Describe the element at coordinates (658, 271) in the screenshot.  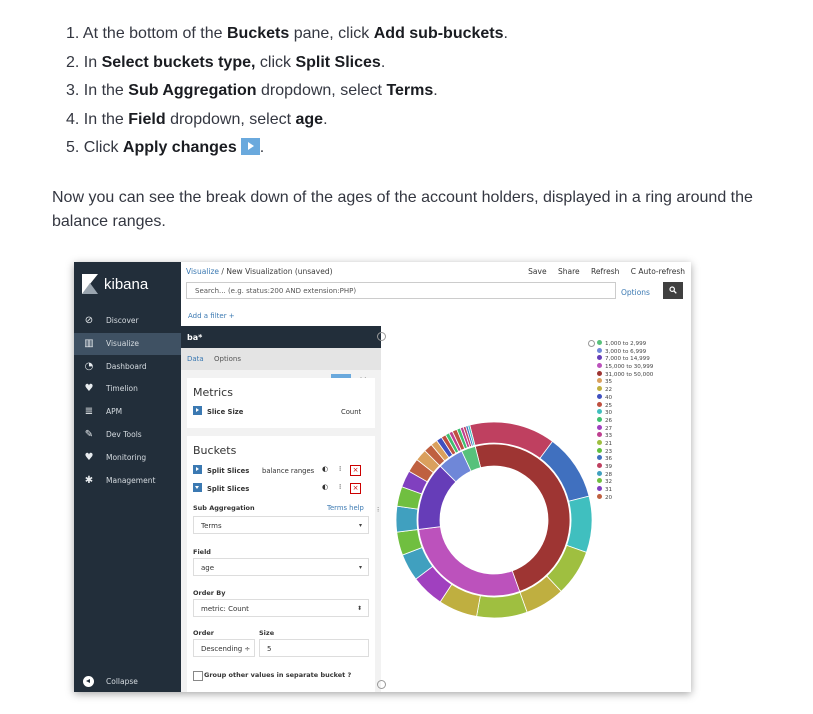
I see `auto-refresh-menu-item: C Auto-refresh` at that location.